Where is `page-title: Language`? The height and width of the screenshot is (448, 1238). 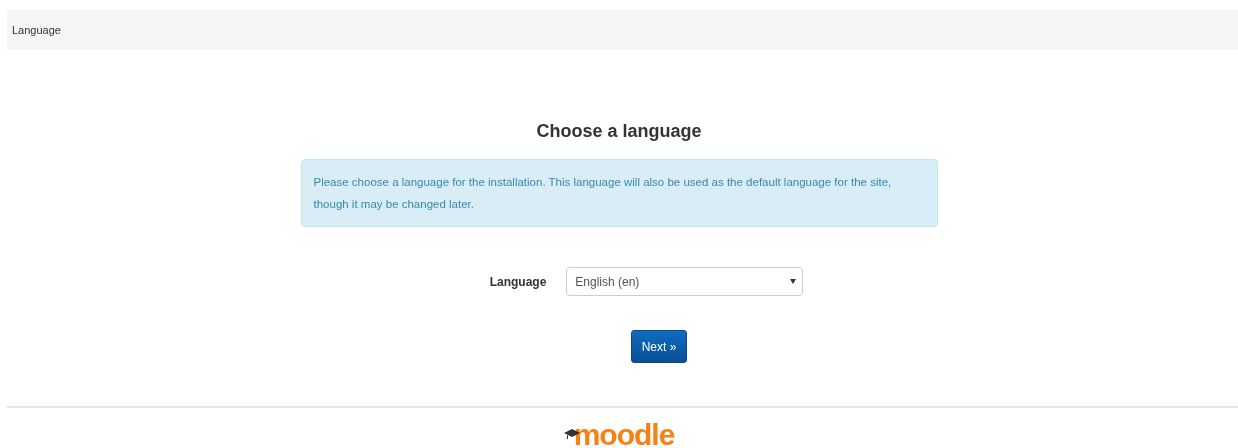
page-title: Language is located at coordinates (36, 30).